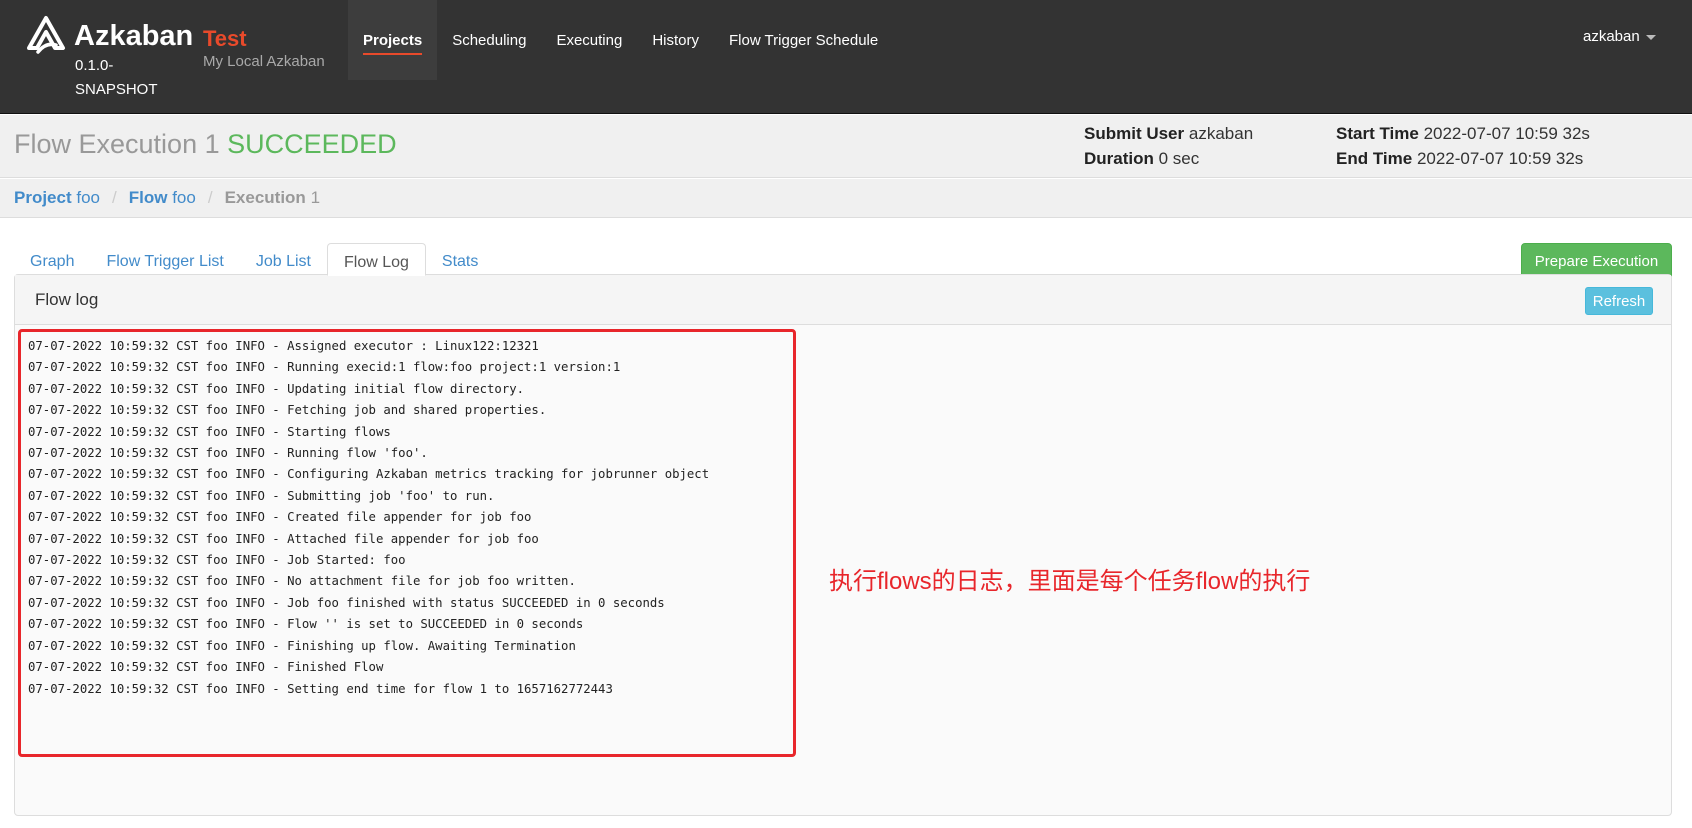 This screenshot has width=1692, height=828. What do you see at coordinates (148, 197) in the screenshot?
I see `breadcrumb-flow-label: Flow` at bounding box center [148, 197].